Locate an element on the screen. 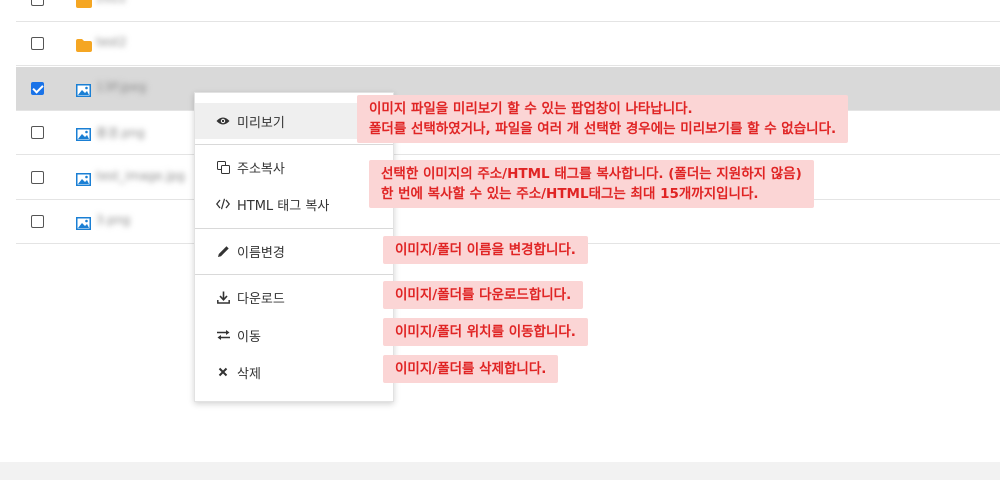 The height and width of the screenshot is (480, 1000). annotation-line: 한 번에 복사할 수 있는 주소/HTML태그는 최대 15개까지입니다. is located at coordinates (570, 194).